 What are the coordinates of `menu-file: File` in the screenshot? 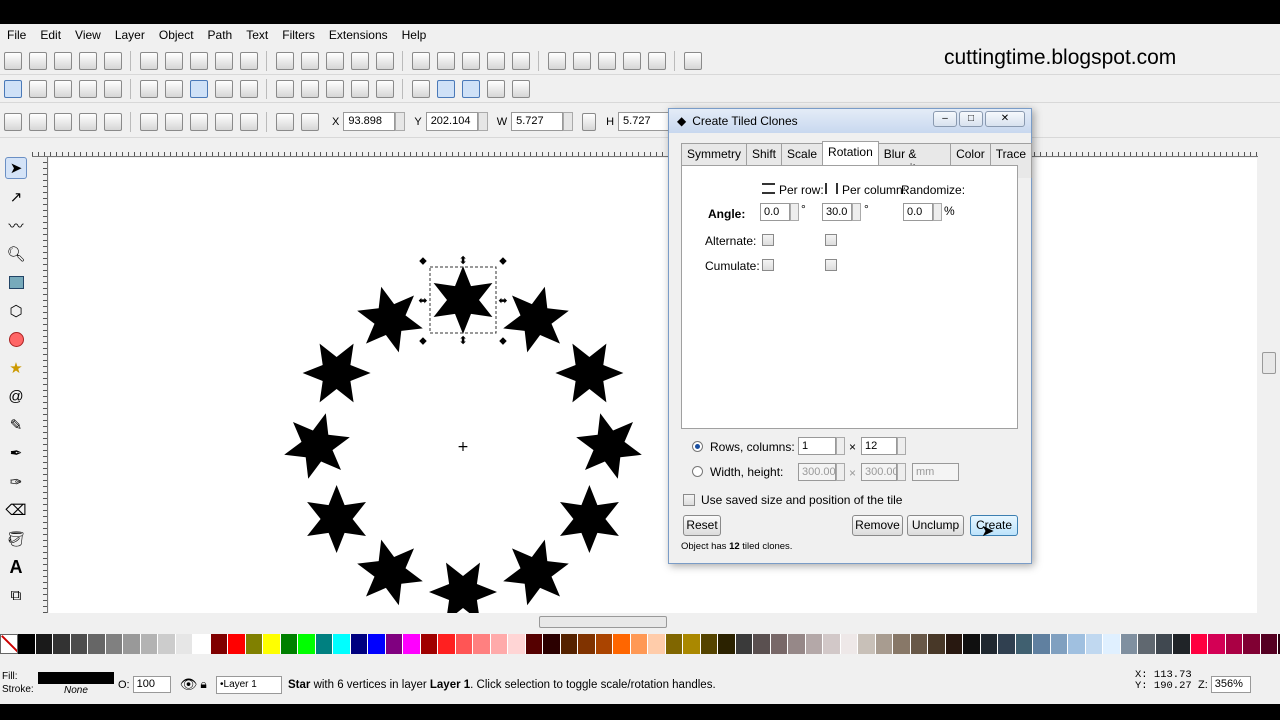 It's located at (16, 35).